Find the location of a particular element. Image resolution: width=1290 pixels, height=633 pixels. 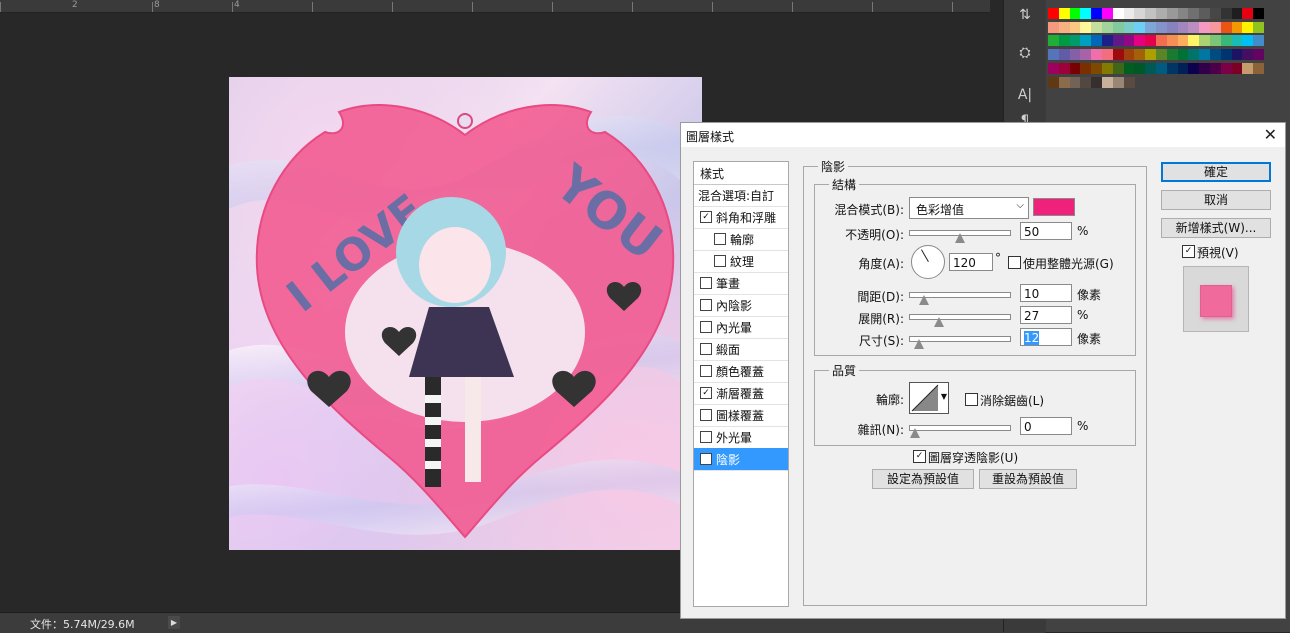

noise-slider is located at coordinates (960, 431).